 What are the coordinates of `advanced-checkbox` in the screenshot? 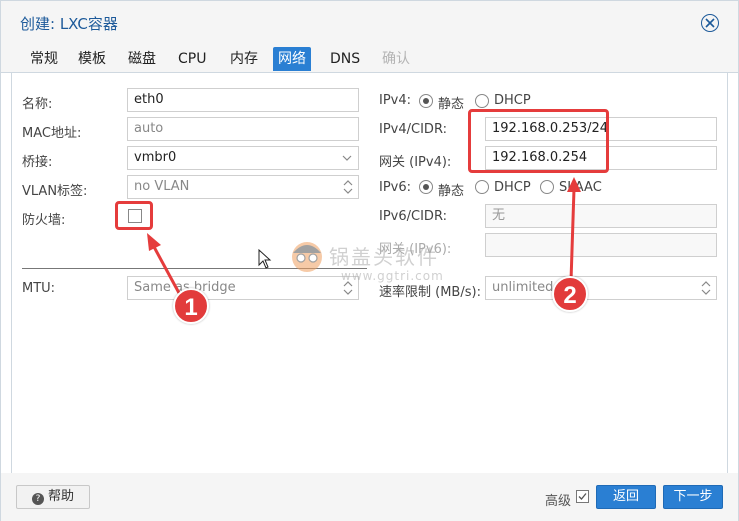 It's located at (582, 496).